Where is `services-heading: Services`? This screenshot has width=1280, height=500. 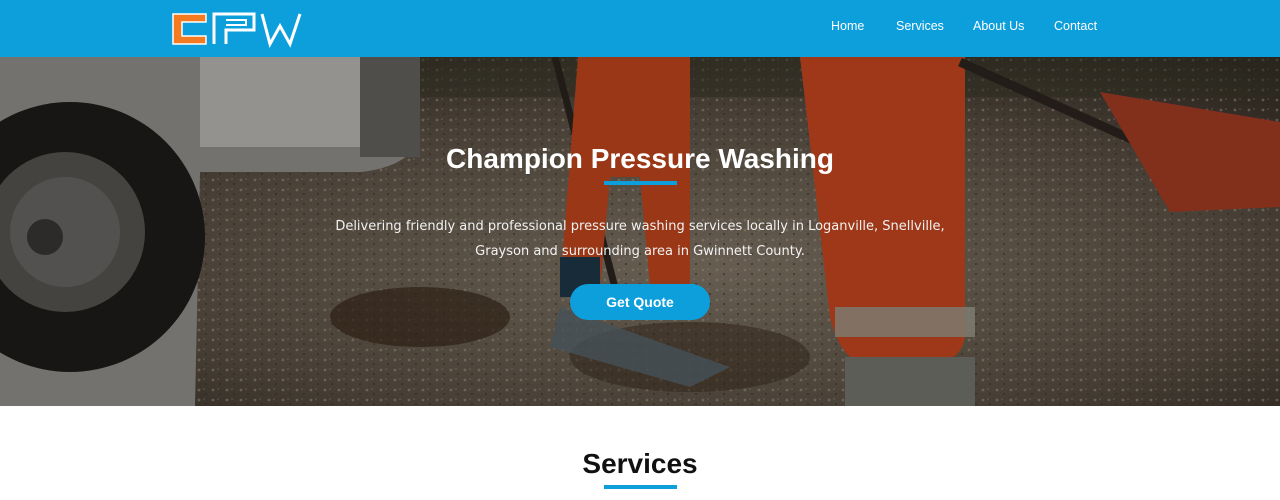
services-heading: Services is located at coordinates (640, 463).